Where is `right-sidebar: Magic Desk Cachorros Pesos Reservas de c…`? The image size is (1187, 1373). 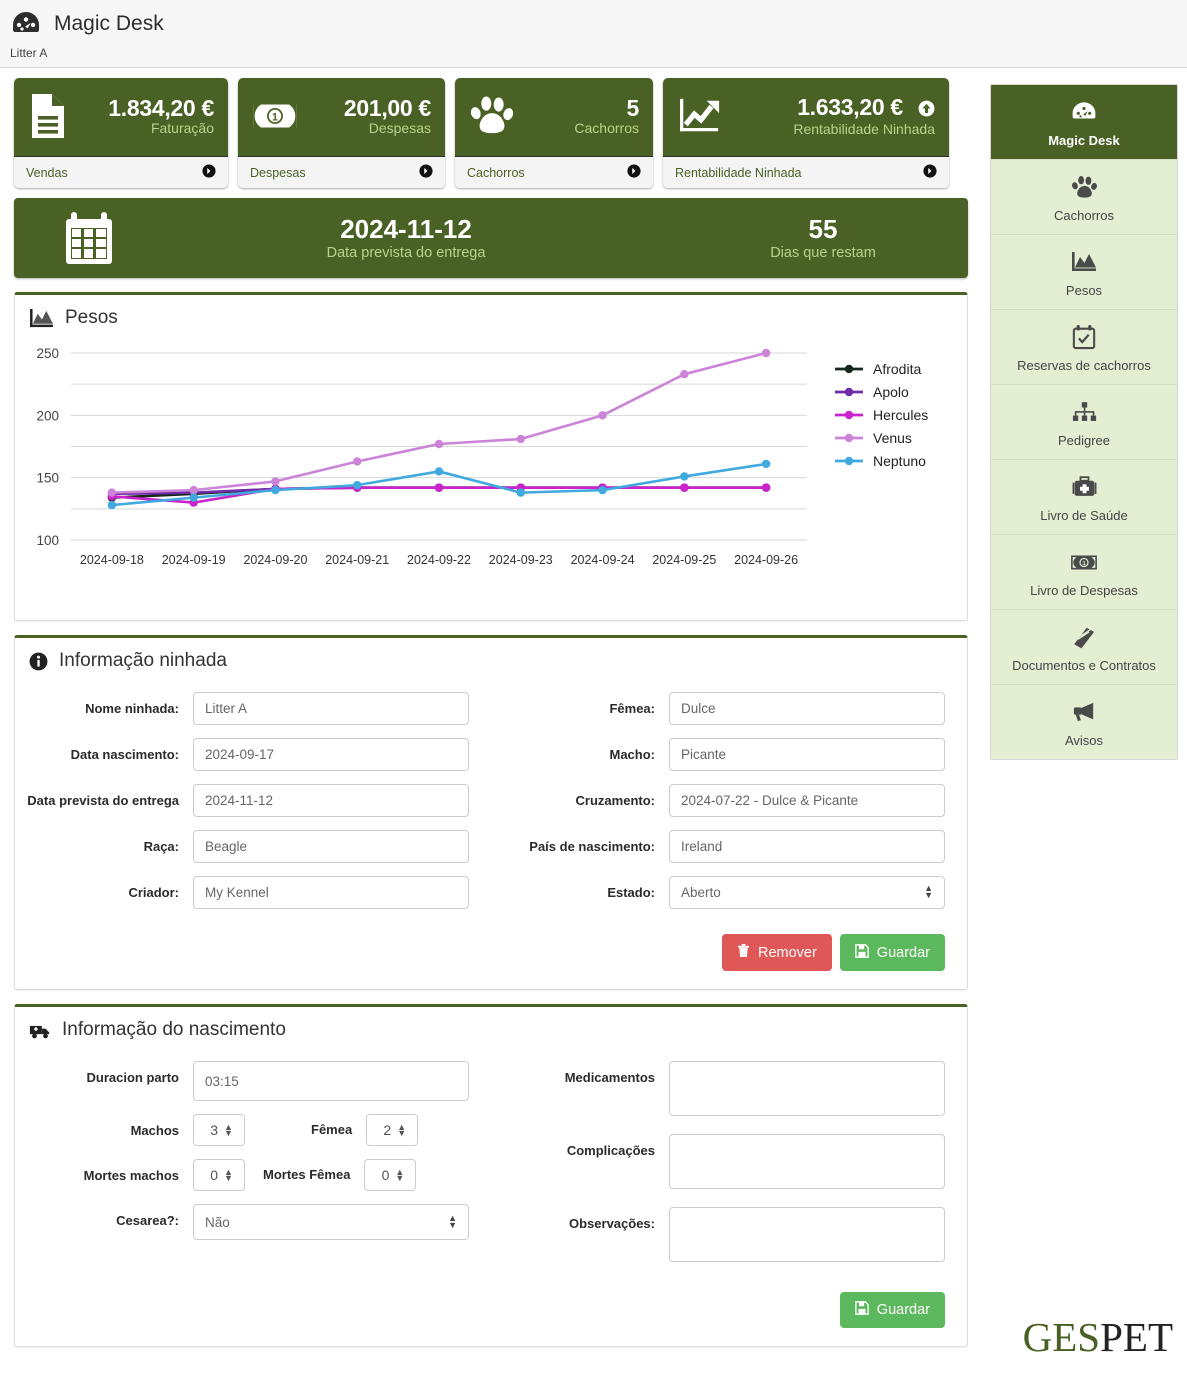 right-sidebar: Magic Desk Cachorros Pesos Reservas de c… is located at coordinates (1084, 422).